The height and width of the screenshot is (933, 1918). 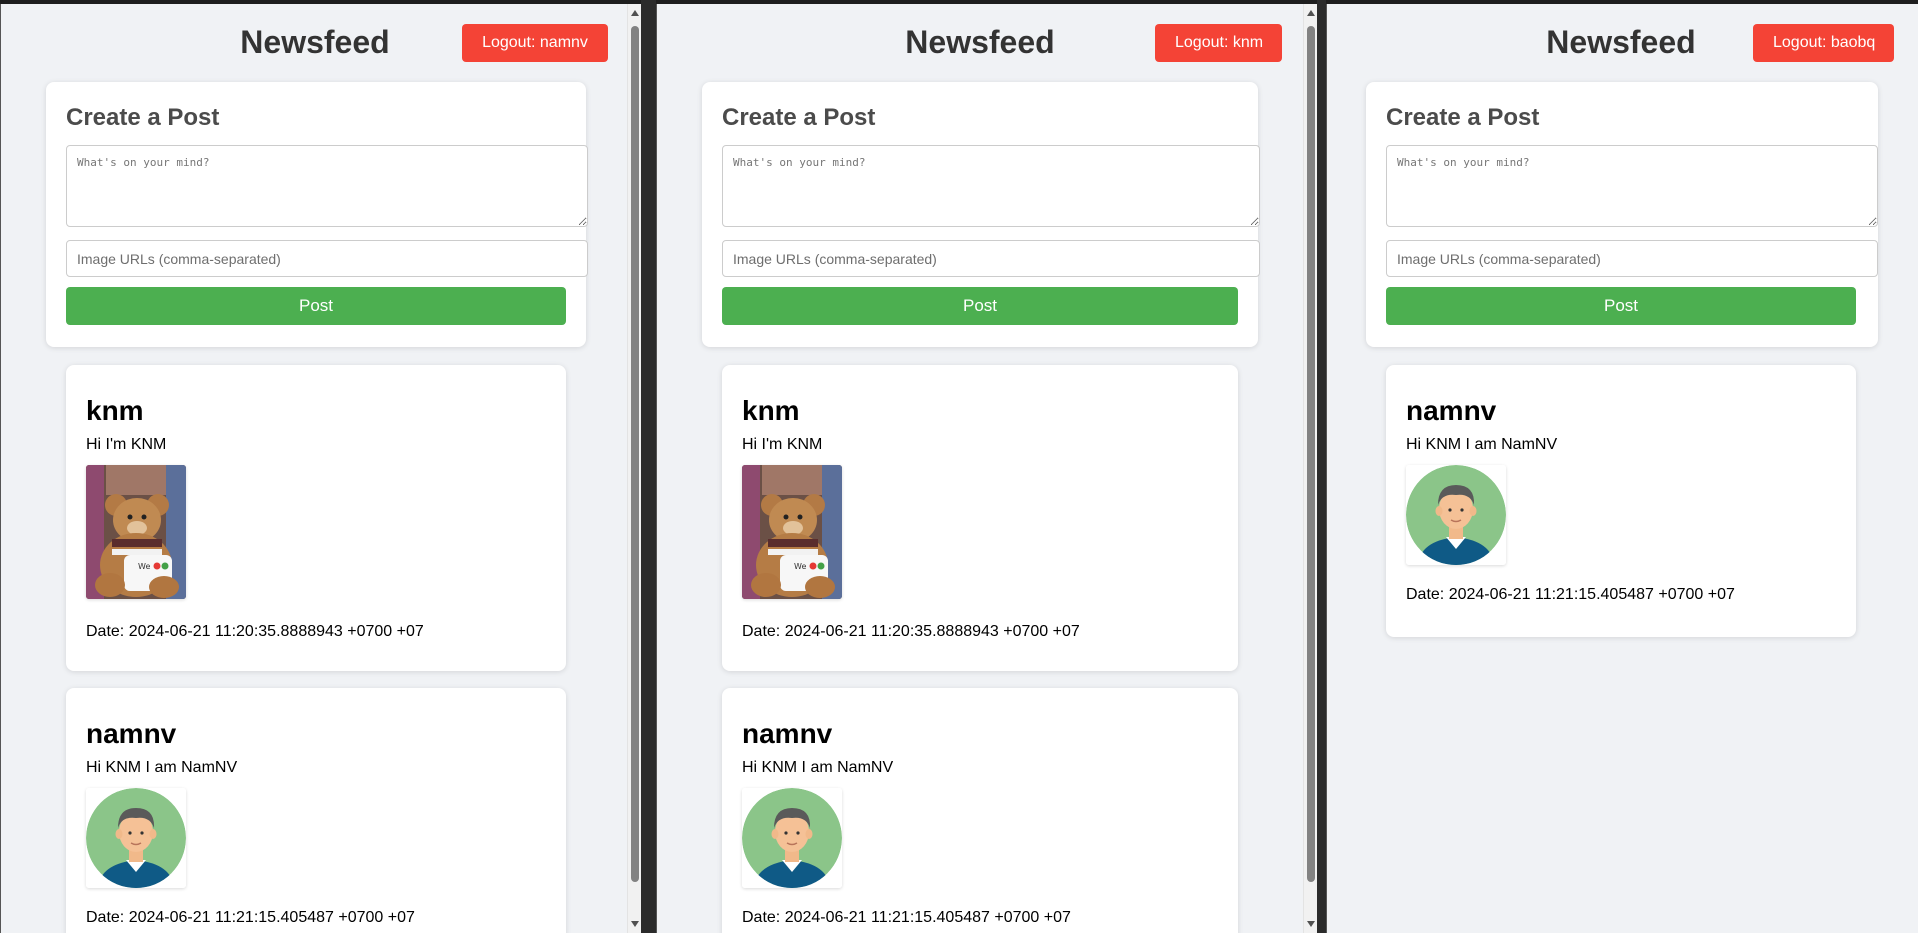 I want to click on header: Newsfeed Logout: baobq, so click(x=1622, y=43).